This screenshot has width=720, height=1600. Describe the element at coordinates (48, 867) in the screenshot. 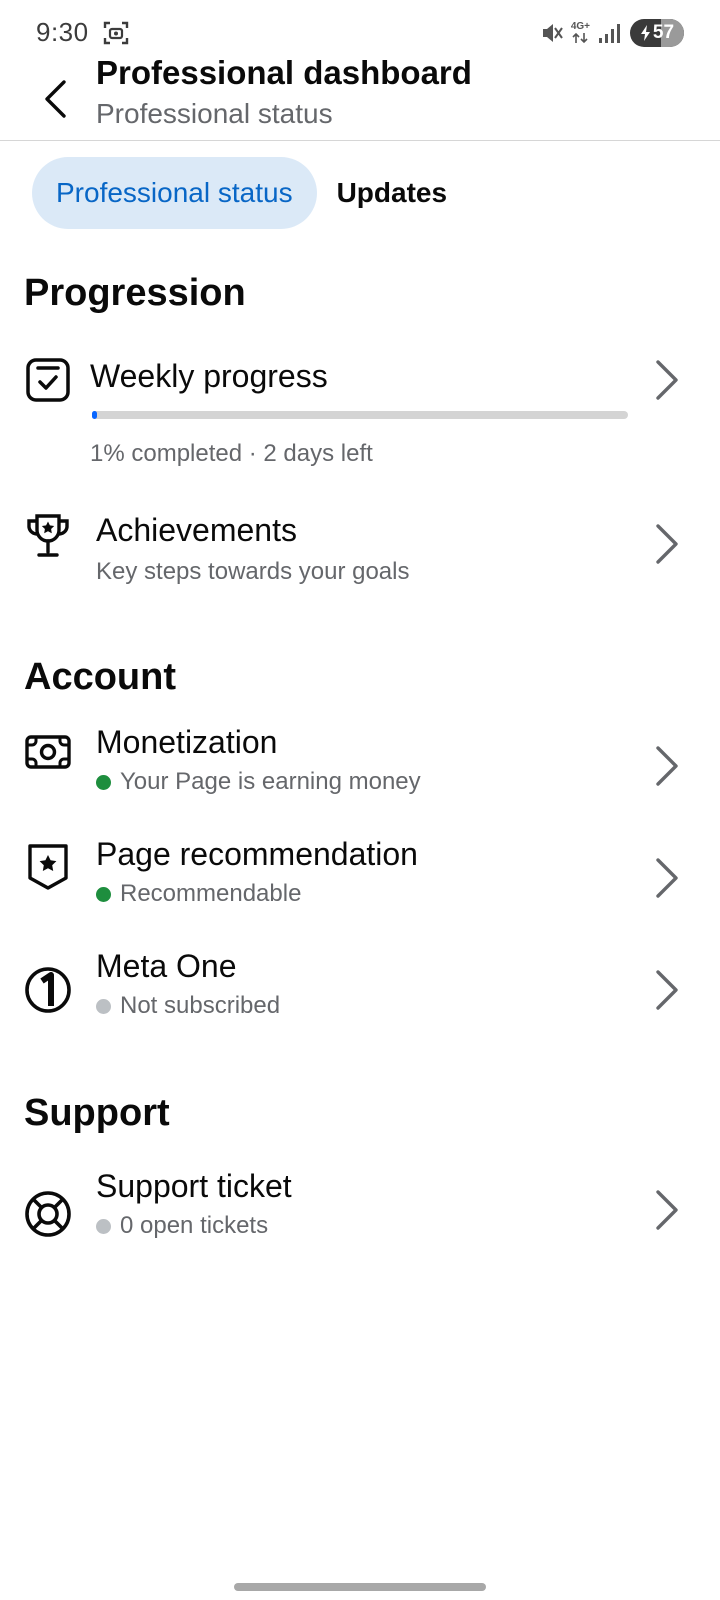

I see `shield-star-icon` at that location.